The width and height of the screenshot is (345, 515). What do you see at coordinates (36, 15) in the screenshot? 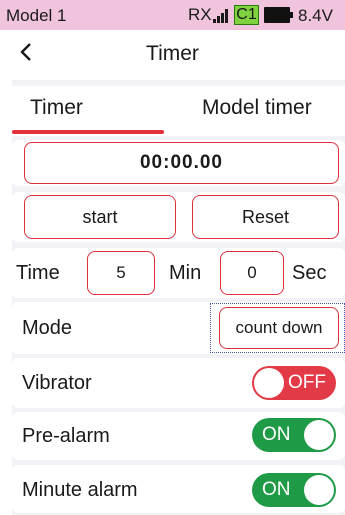
I see `model-name: Model 1` at bounding box center [36, 15].